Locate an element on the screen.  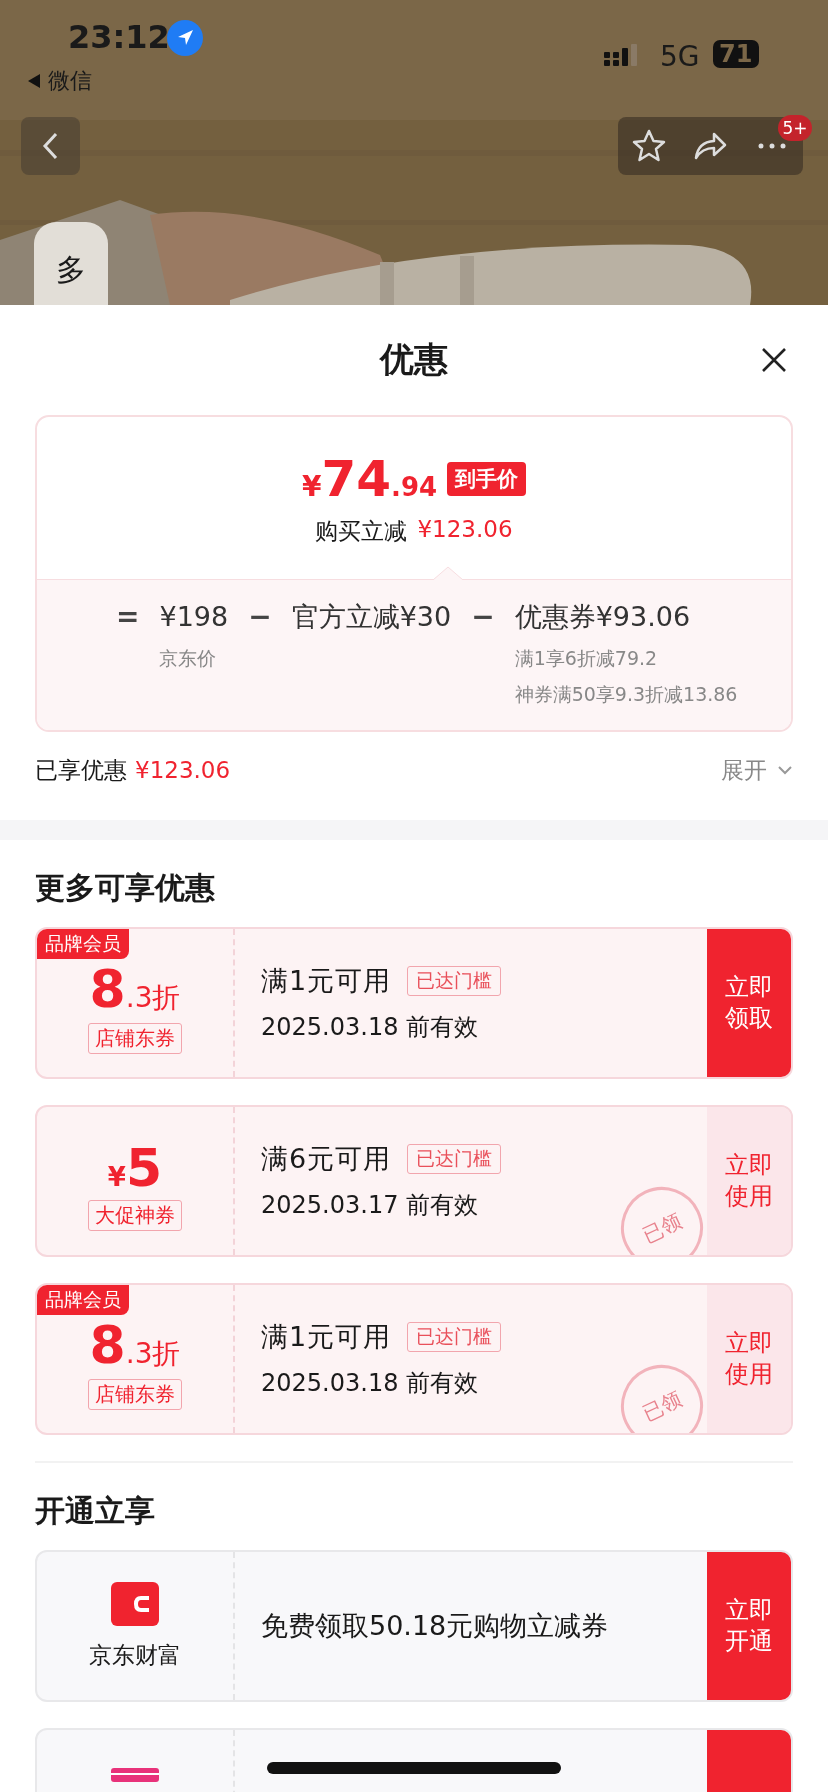
network-type: 5G is located at coordinates (680, 56).